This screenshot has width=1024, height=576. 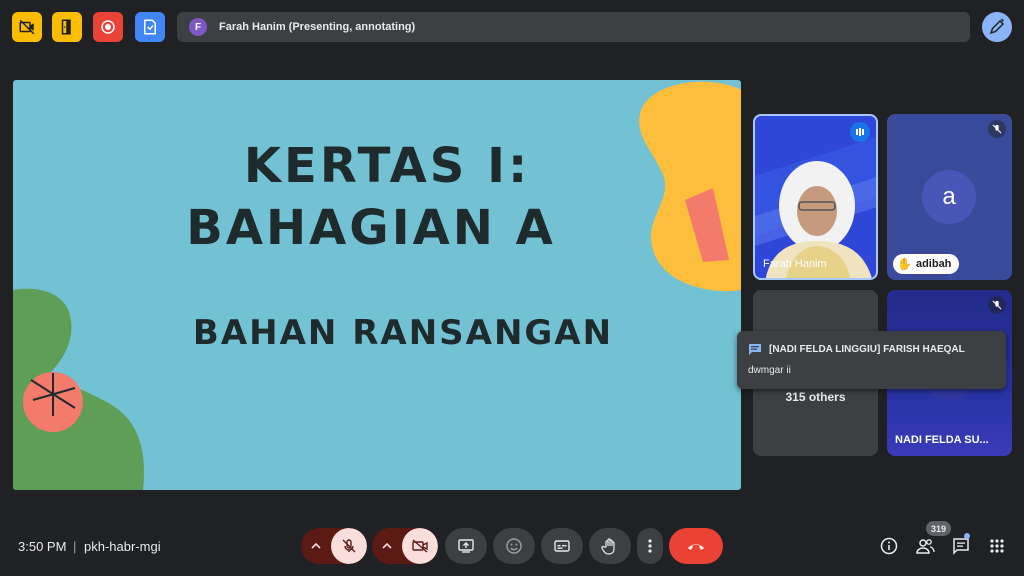 I want to click on unread-indicator, so click(x=967, y=536).